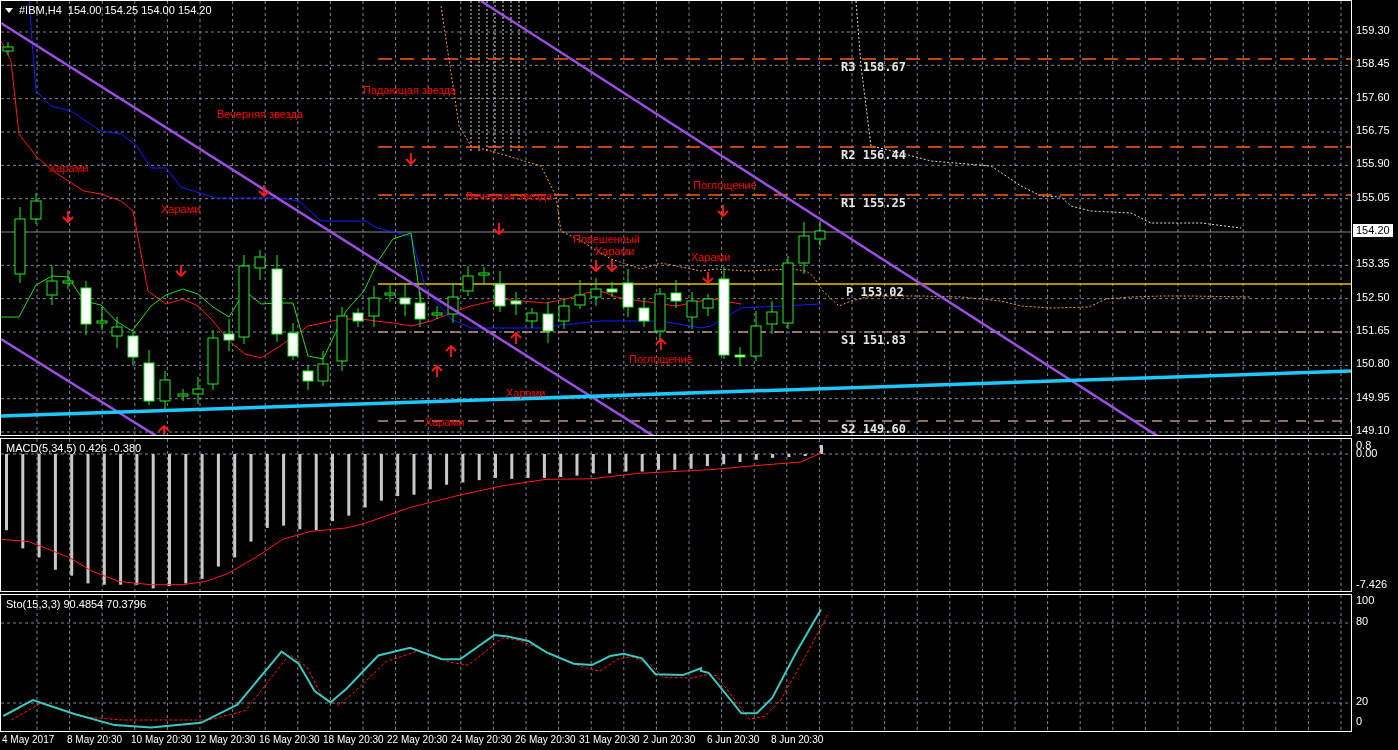 The height and width of the screenshot is (750, 1398). I want to click on price-axis-label: 153.35, so click(1373, 264).